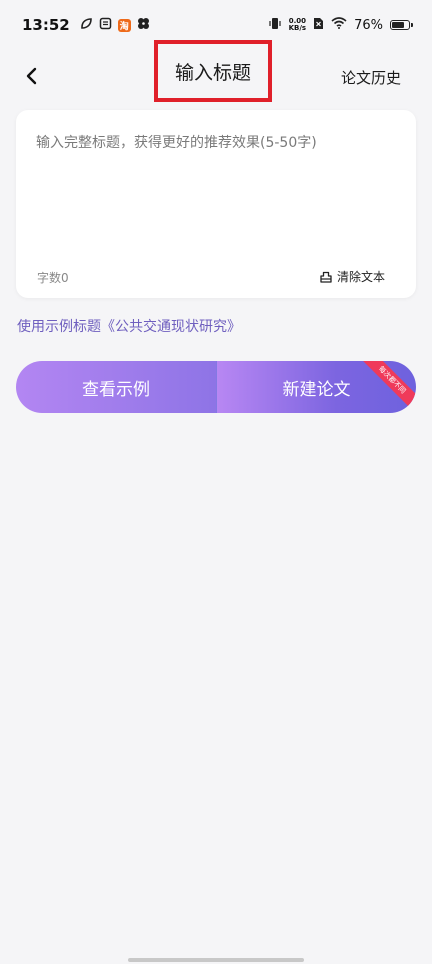  What do you see at coordinates (105, 25) in the screenshot?
I see `box-app-icon` at bounding box center [105, 25].